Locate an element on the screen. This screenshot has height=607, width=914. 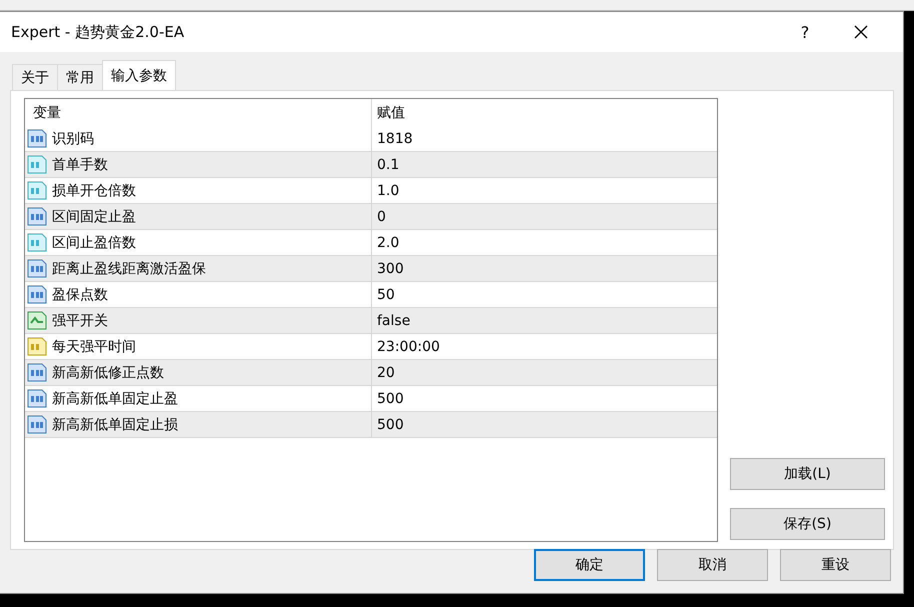
parameter-value: 300 is located at coordinates (390, 268).